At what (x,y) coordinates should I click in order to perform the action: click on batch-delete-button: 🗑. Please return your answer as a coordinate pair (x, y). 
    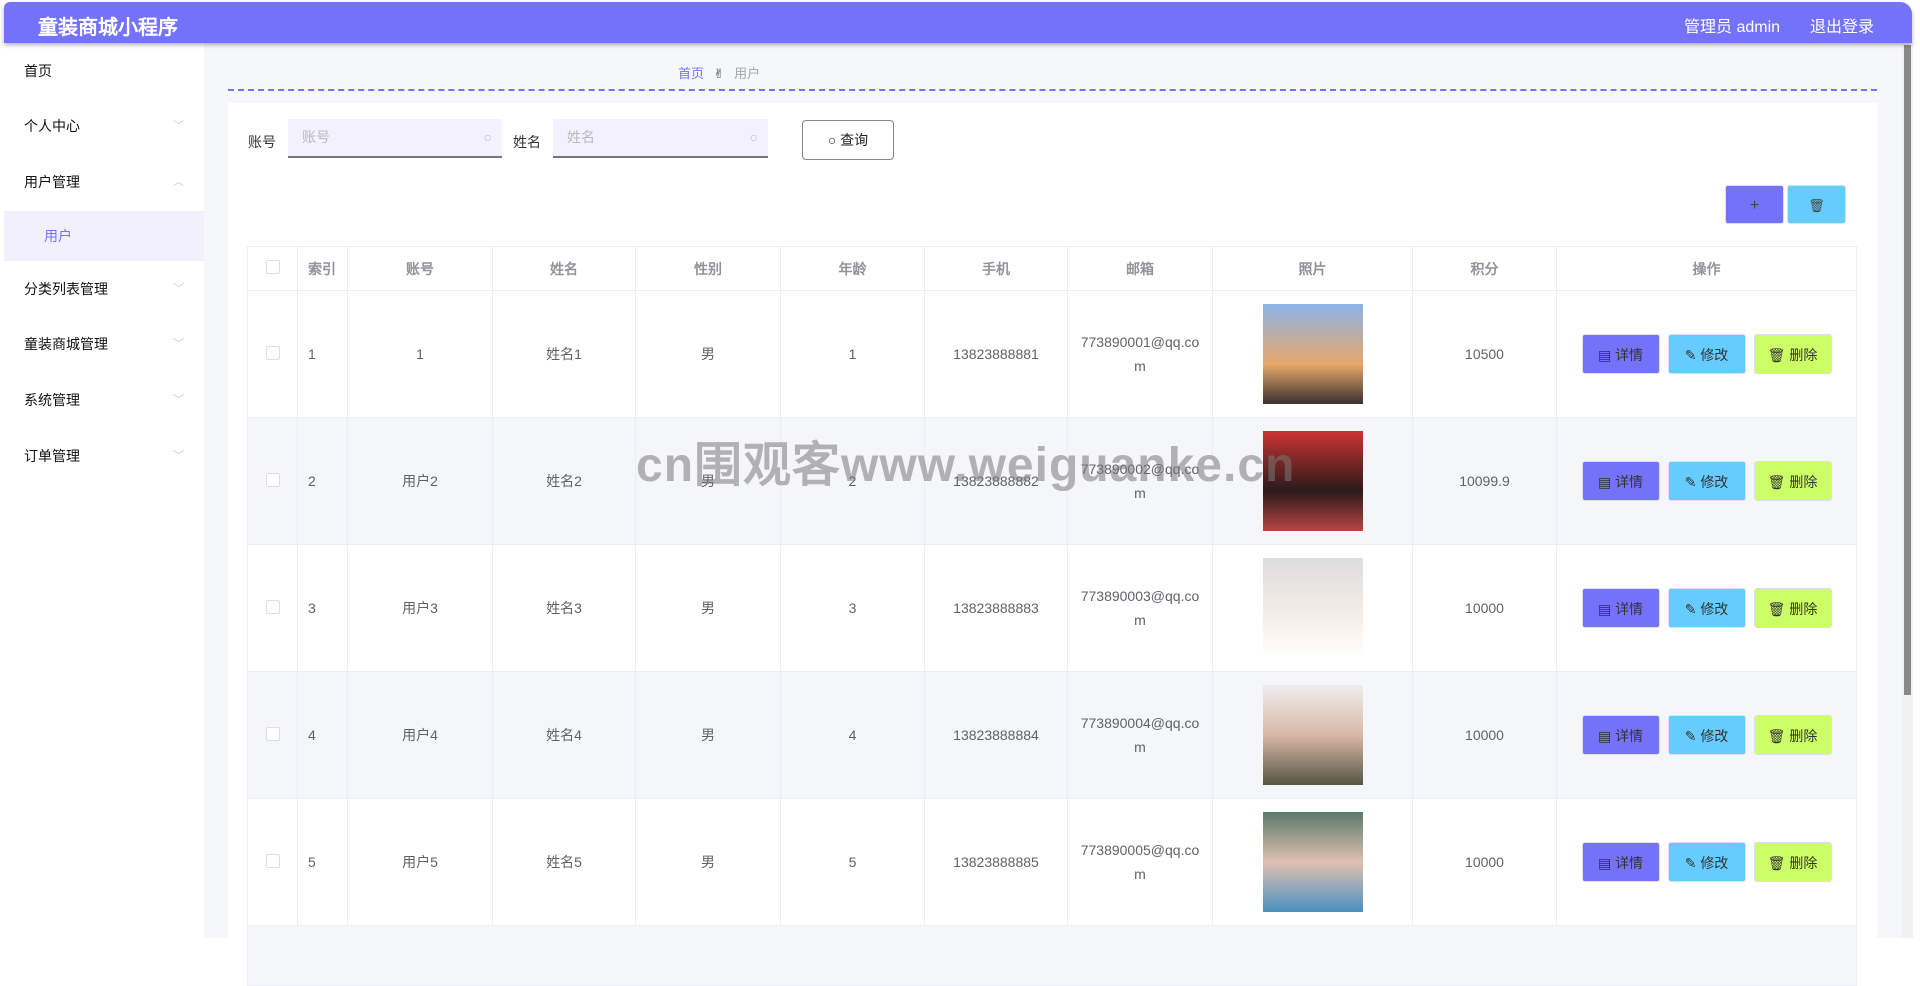
    Looking at the image, I should click on (1816, 204).